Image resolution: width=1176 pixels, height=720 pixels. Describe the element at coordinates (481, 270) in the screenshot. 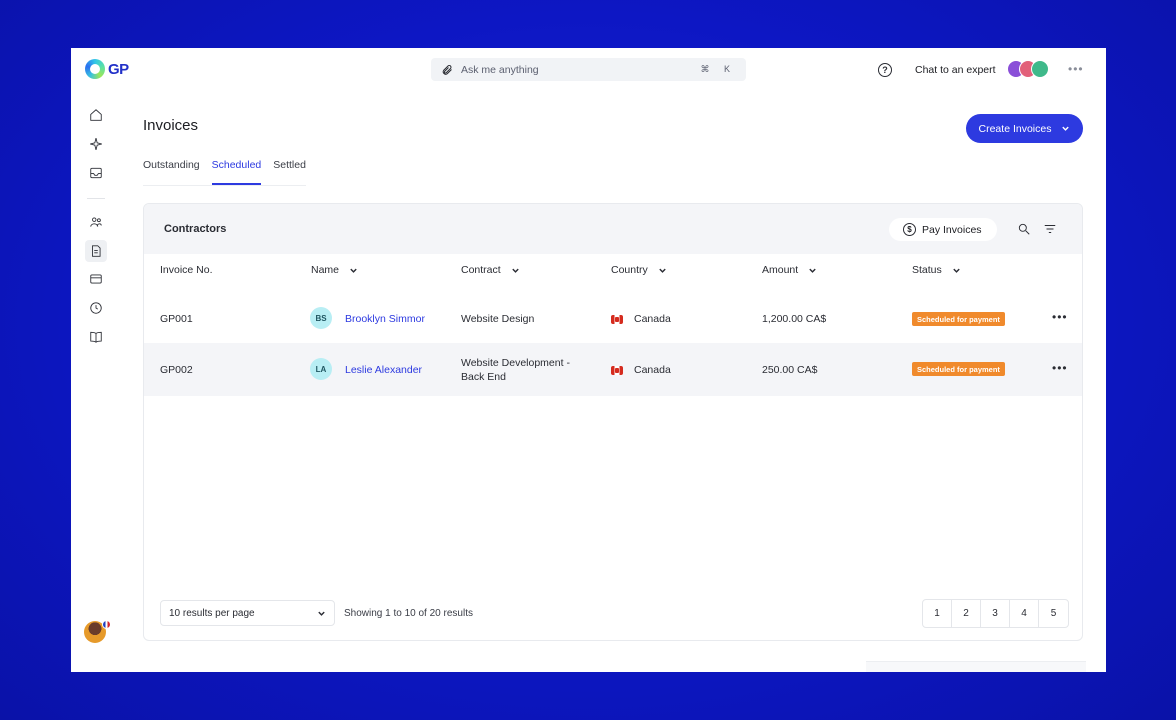

I see `column-label: Contract` at that location.